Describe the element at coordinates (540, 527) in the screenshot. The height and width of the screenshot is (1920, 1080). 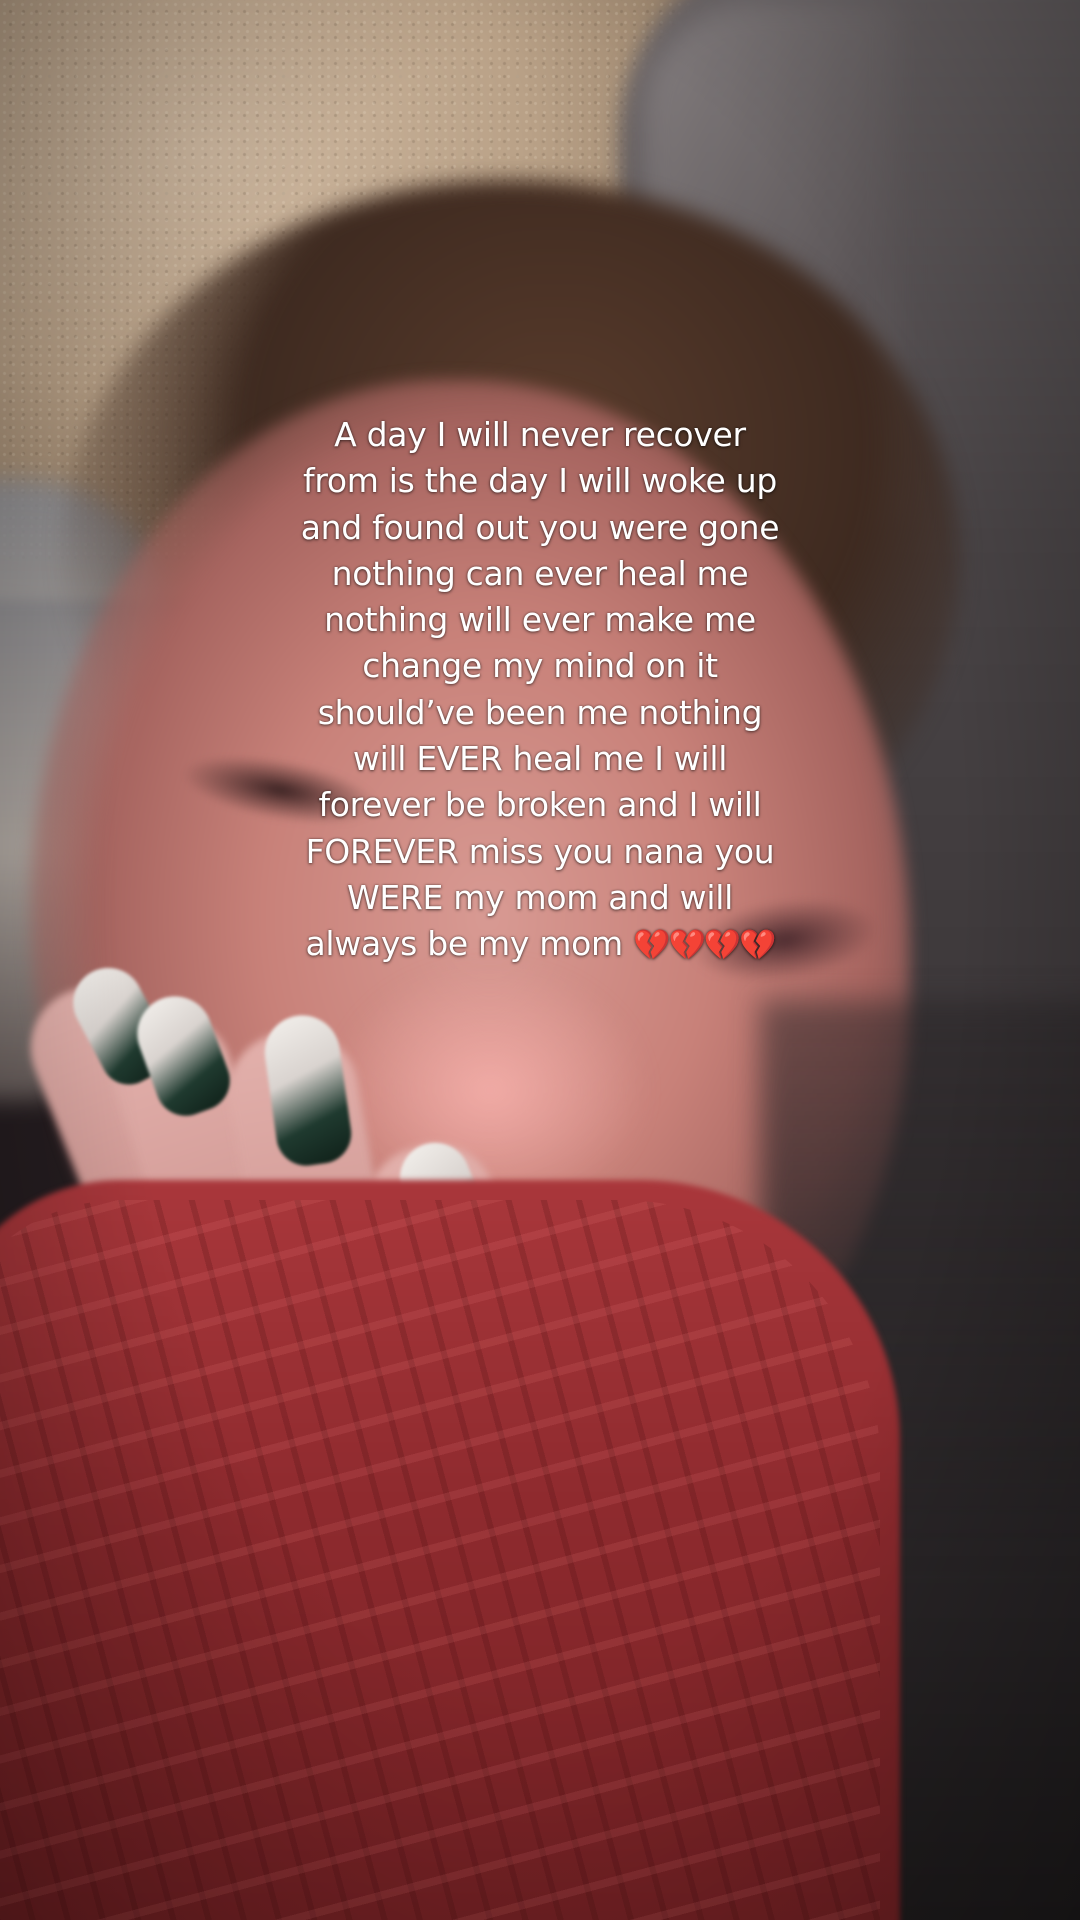
I see `caption-line: and found out you were gone` at that location.